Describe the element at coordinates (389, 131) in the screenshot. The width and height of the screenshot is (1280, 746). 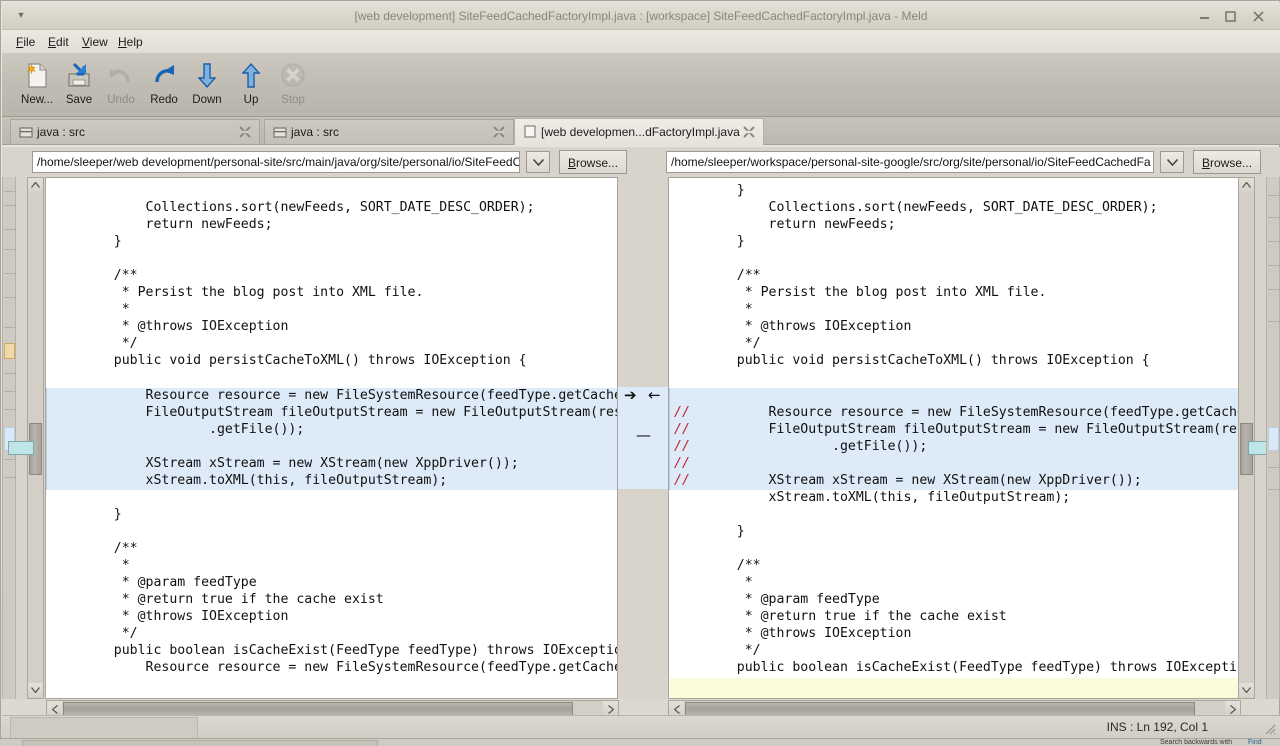
I see `tab-java-src-2: java : src` at that location.